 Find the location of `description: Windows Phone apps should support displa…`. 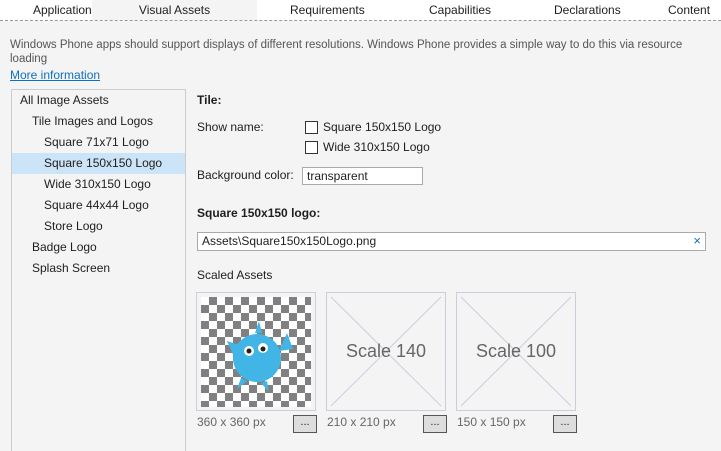

description: Windows Phone apps should support displa… is located at coordinates (346, 52).